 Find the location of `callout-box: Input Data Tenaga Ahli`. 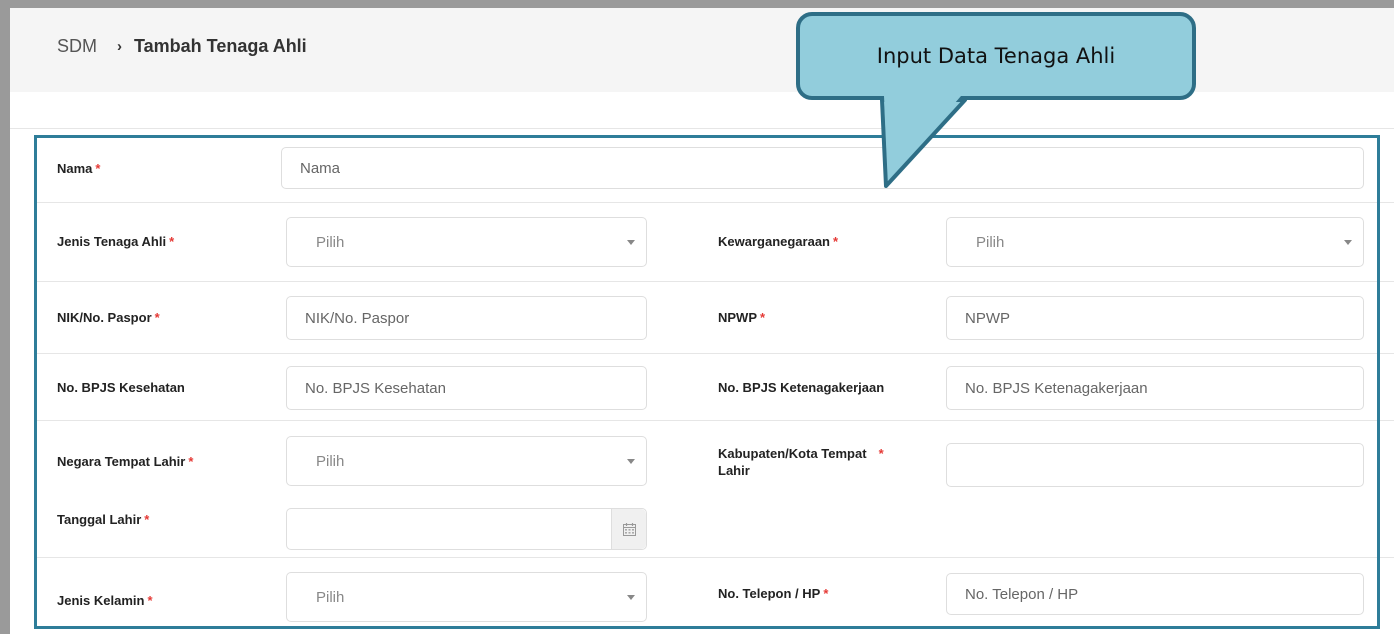

callout-box: Input Data Tenaga Ahli is located at coordinates (996, 56).